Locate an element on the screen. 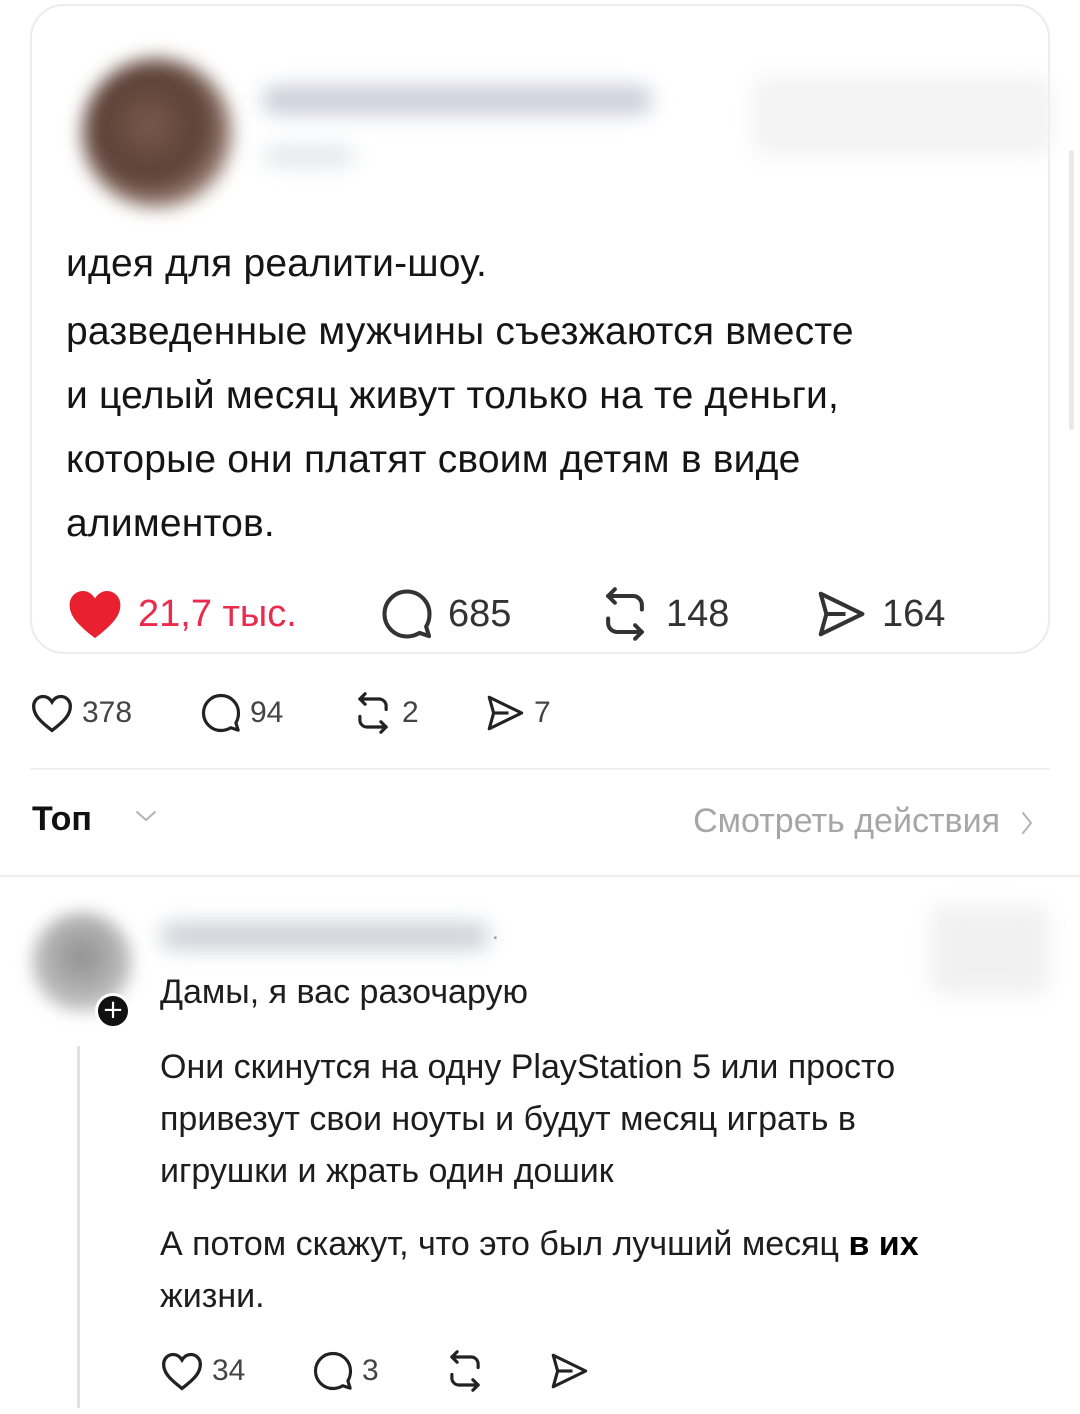 The width and height of the screenshot is (1080, 1414). comment-line: игрушки и жрать один дошик is located at coordinates (387, 1171).